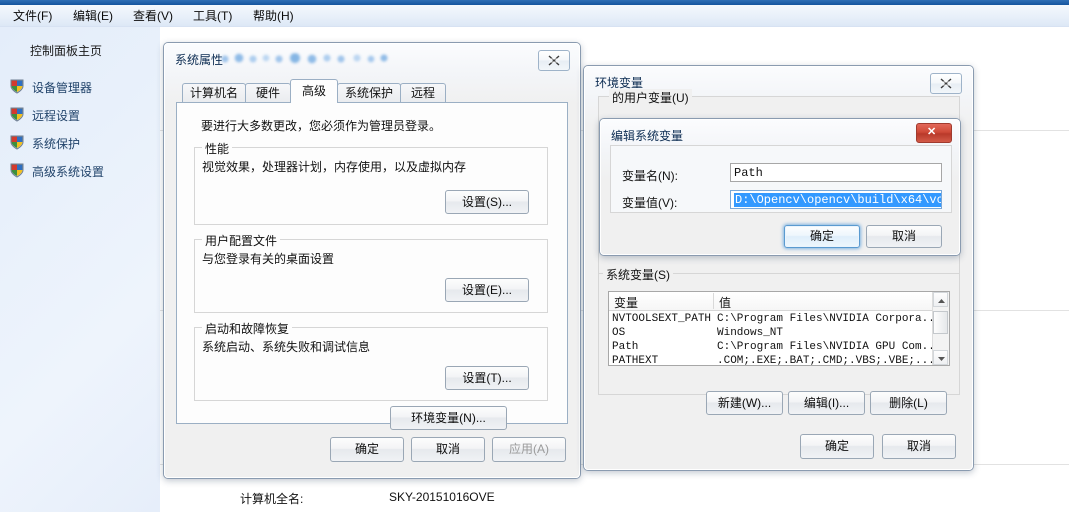  I want to click on sysprops-apply-button: 应用(A), so click(529, 449).